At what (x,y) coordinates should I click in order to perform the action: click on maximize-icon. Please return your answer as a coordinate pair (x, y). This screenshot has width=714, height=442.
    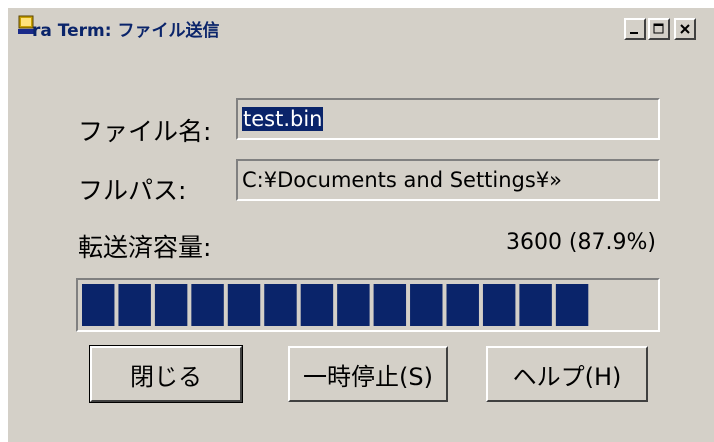
    Looking at the image, I should click on (658, 28).